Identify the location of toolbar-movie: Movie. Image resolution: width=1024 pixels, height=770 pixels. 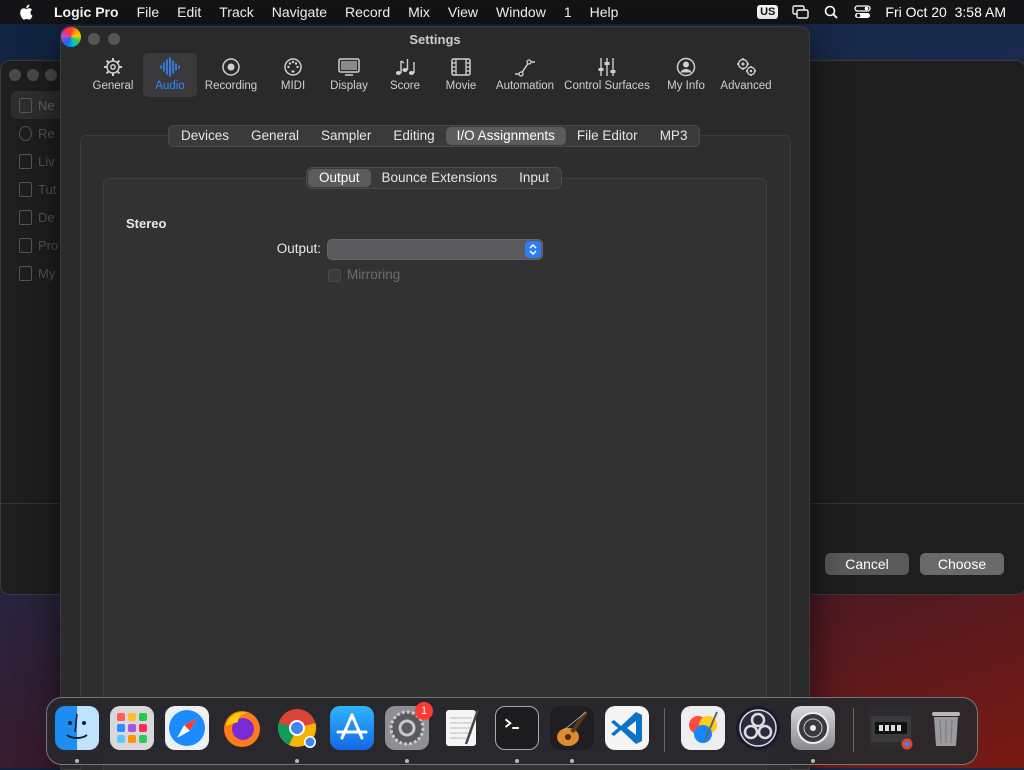
(461, 75).